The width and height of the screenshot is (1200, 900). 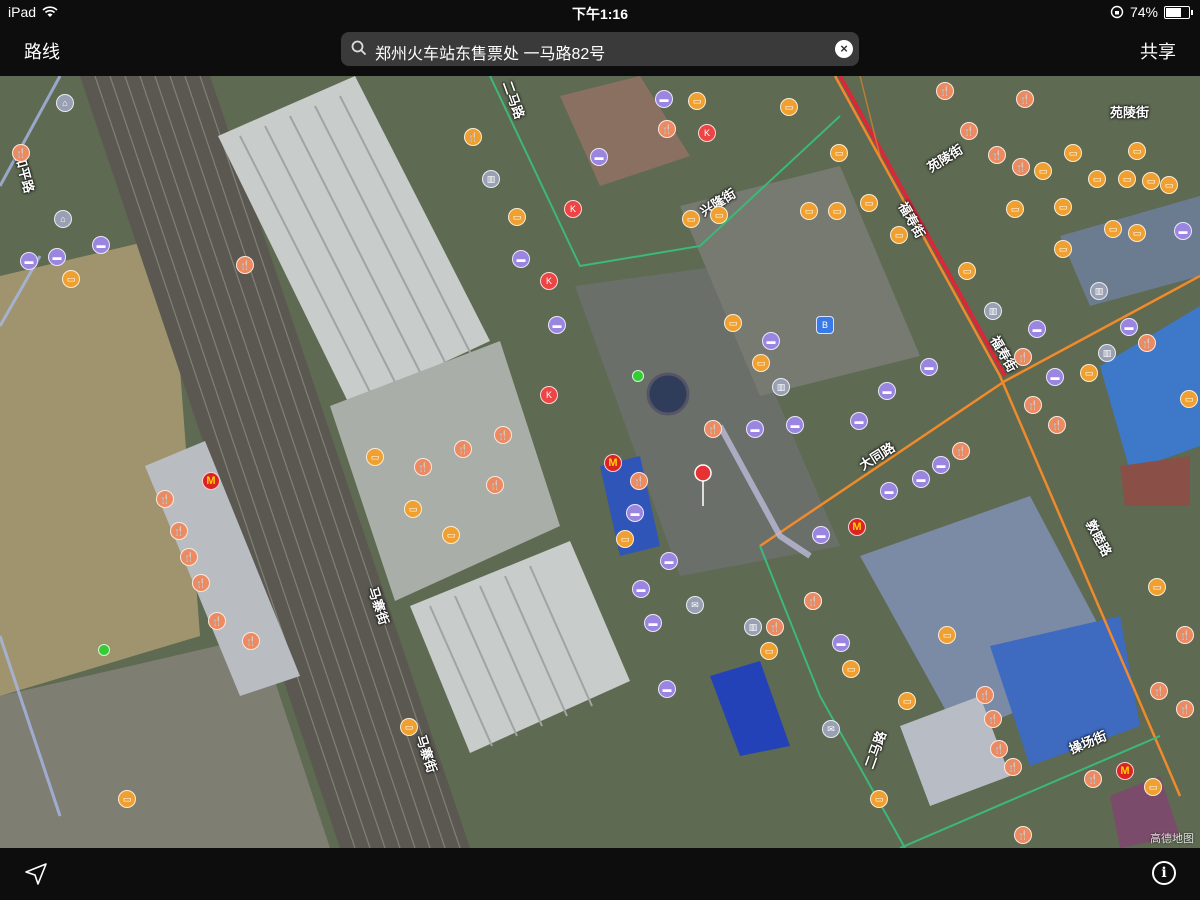 What do you see at coordinates (1158, 51) in the screenshot?
I see `share-button: 共享` at bounding box center [1158, 51].